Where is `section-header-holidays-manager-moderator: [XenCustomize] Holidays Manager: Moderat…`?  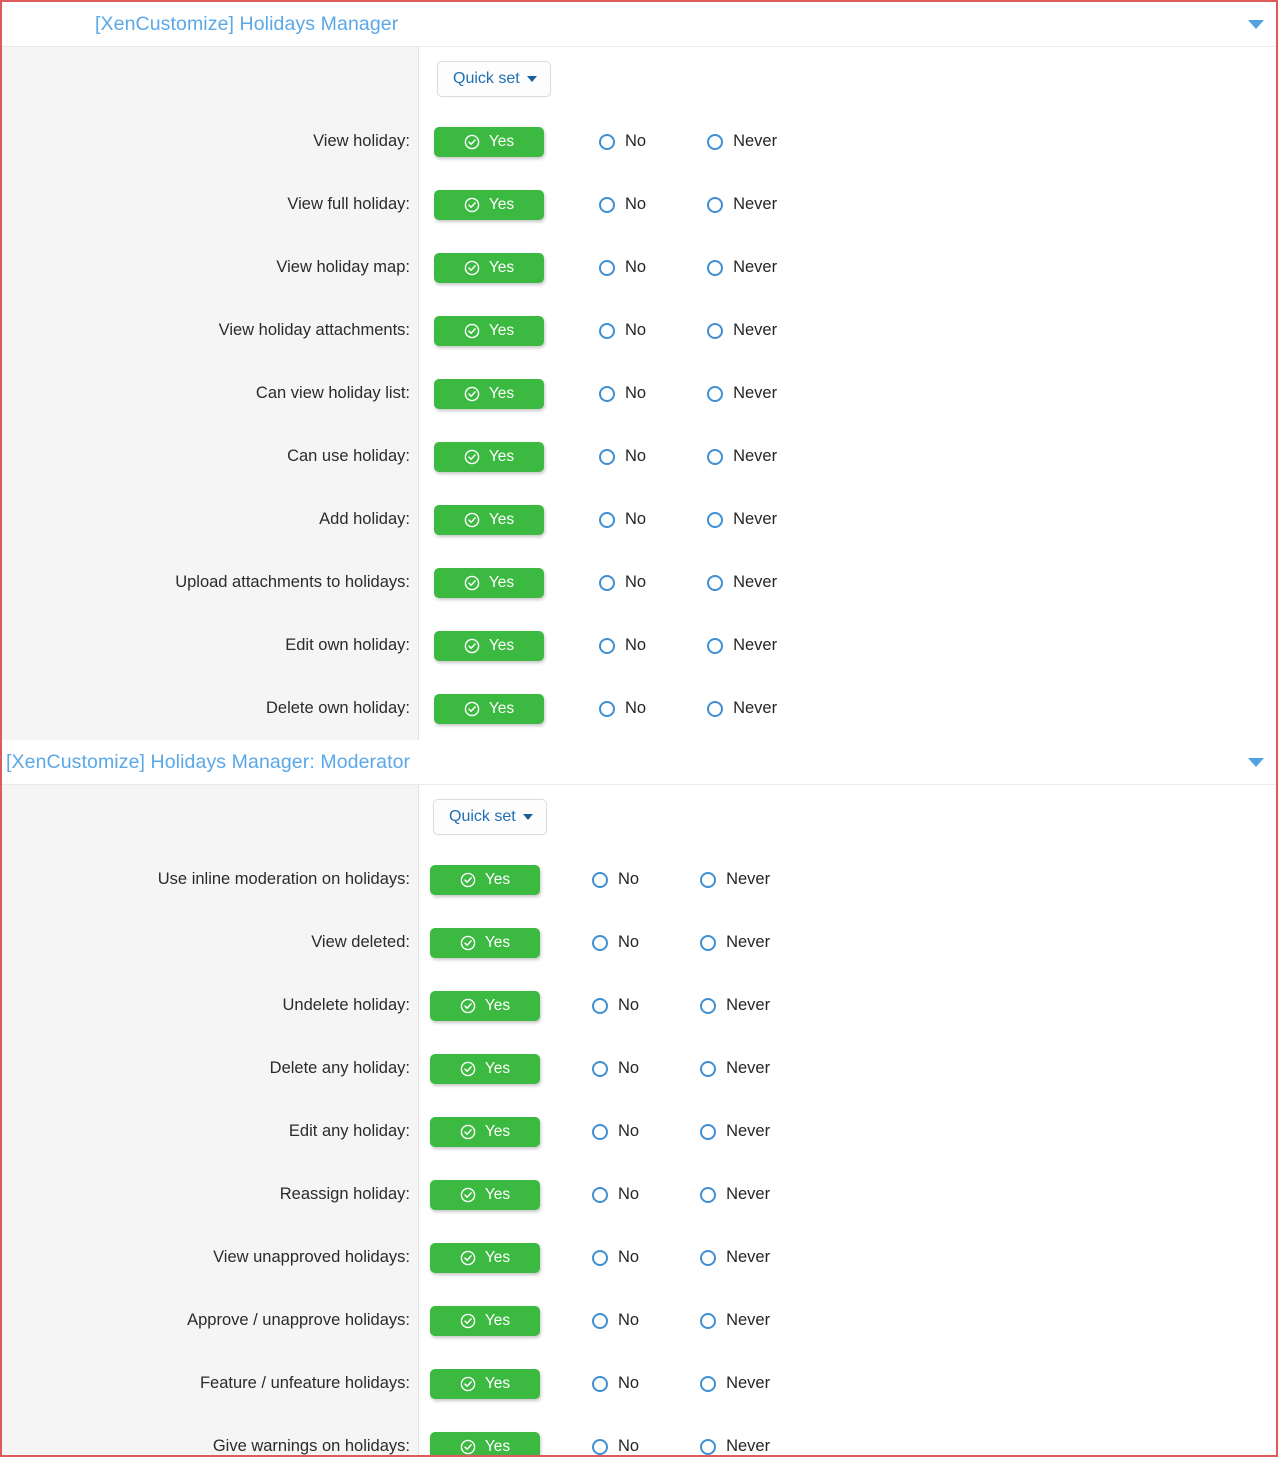 section-header-holidays-manager-moderator: [XenCustomize] Holidays Manager: Moderat… is located at coordinates (639, 762).